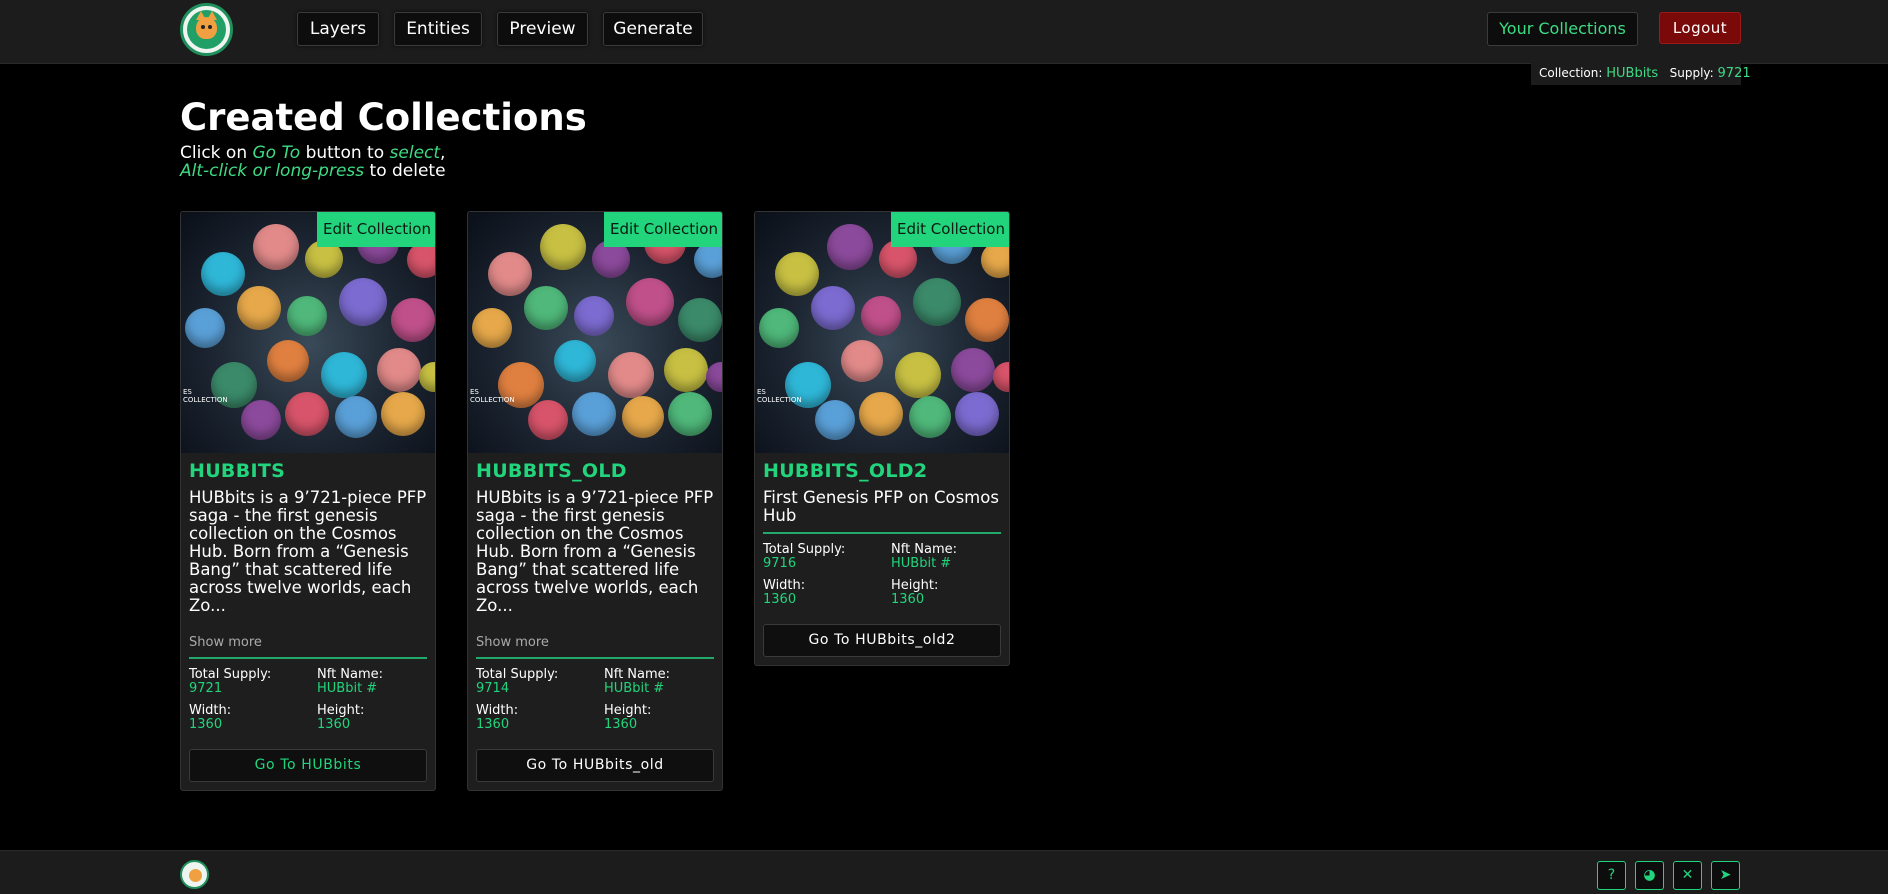 The image size is (1888, 894). Describe the element at coordinates (1611, 875) in the screenshot. I see `help-icon: ?` at that location.